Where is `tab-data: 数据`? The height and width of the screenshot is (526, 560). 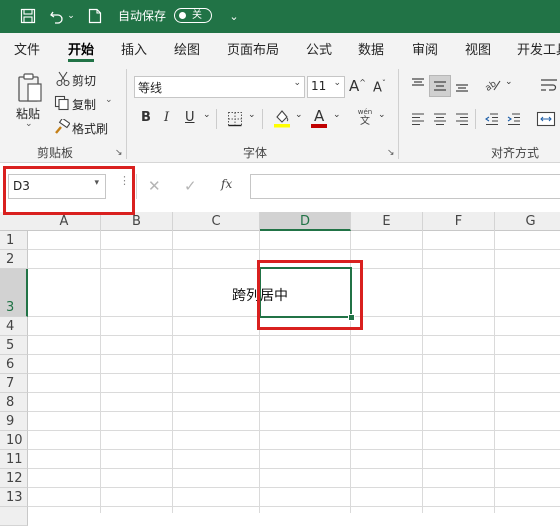 tab-data: 数据 is located at coordinates (371, 48).